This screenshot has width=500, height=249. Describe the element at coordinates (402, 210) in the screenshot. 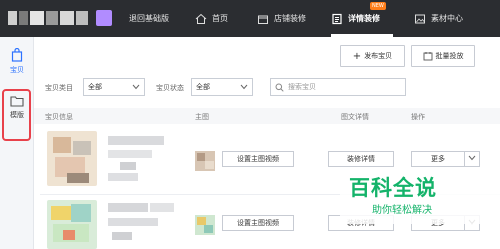

I see `watermark-subtitle: 助你轻松解决` at that location.